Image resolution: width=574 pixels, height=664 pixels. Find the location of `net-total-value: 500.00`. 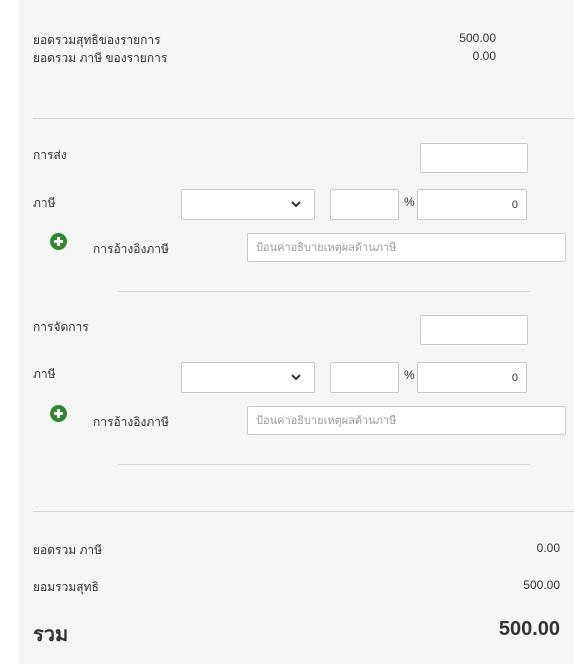

net-total-value: 500.00 is located at coordinates (541, 585).